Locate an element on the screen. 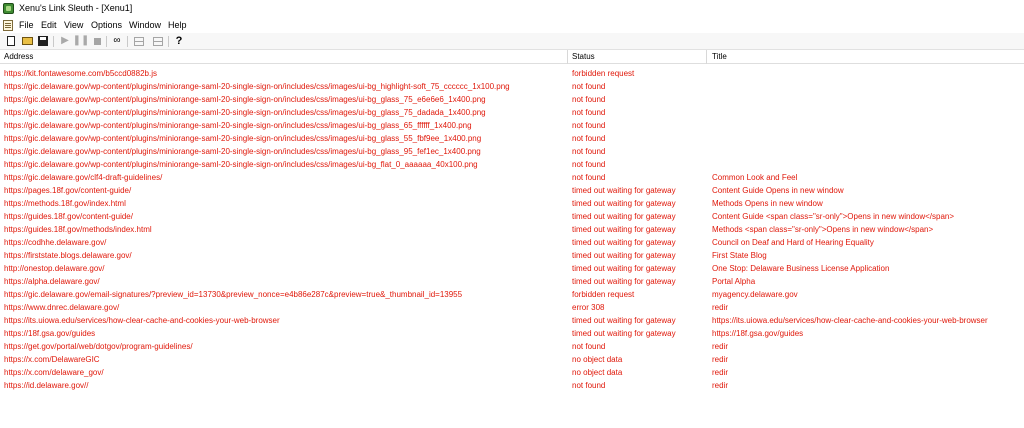 The height and width of the screenshot is (428, 1024). help-icon: ? is located at coordinates (179, 41).